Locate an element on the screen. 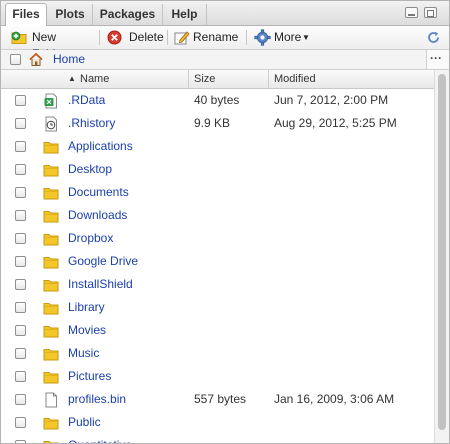  maximize-button is located at coordinates (430, 12).